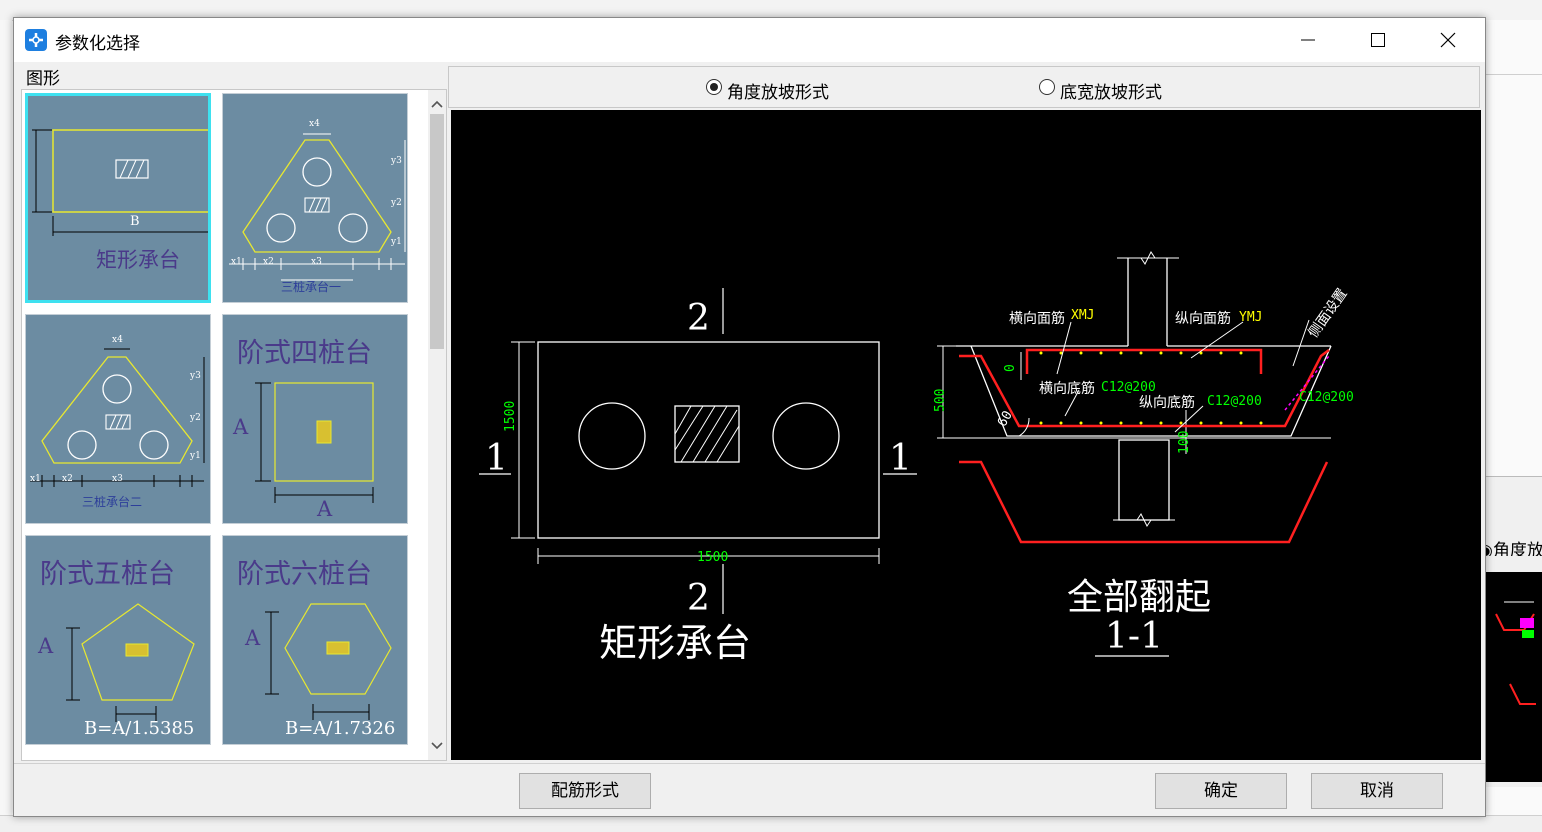  Describe the element at coordinates (241, 427) in the screenshot. I see `tile4-dim-a-left: A` at that location.